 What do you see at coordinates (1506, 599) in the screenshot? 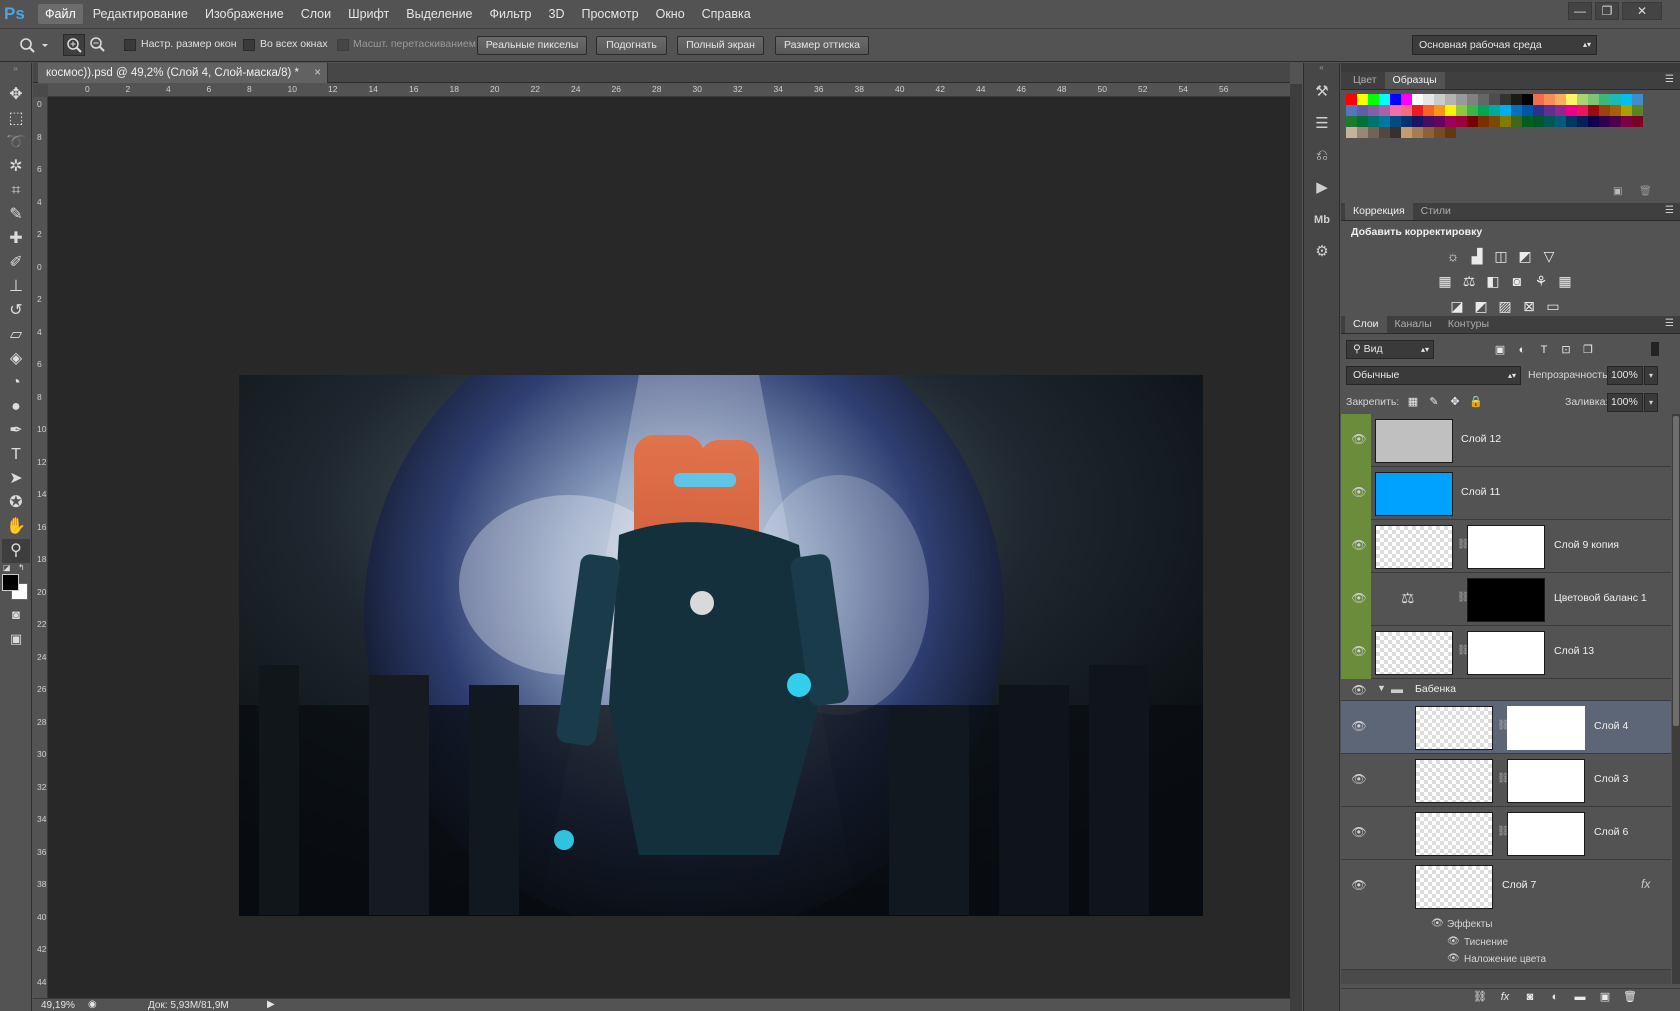
I see `layer-row: 👁 ⚖ ⛓ Цветовой баланс 1` at bounding box center [1506, 599].